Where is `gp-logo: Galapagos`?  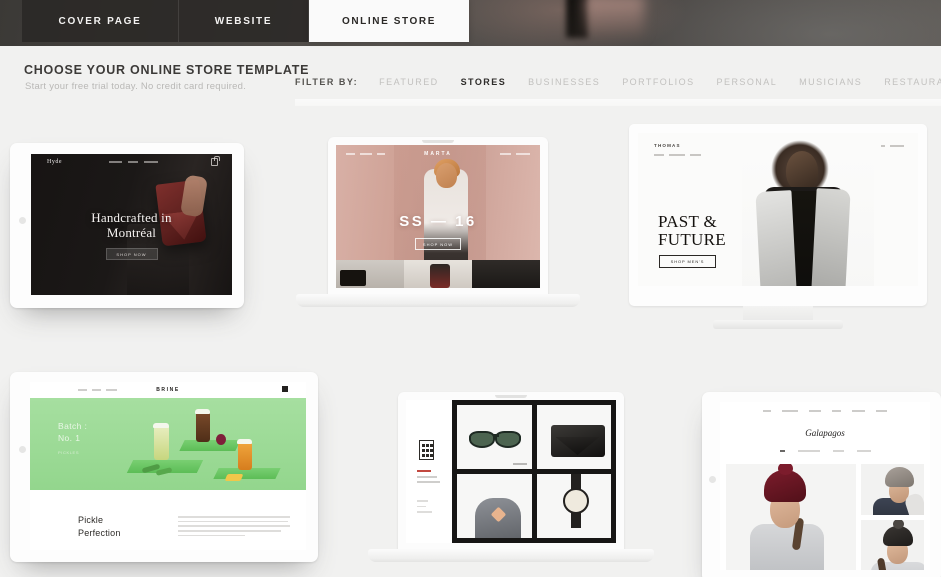
gp-logo: Galapagos is located at coordinates (825, 433).